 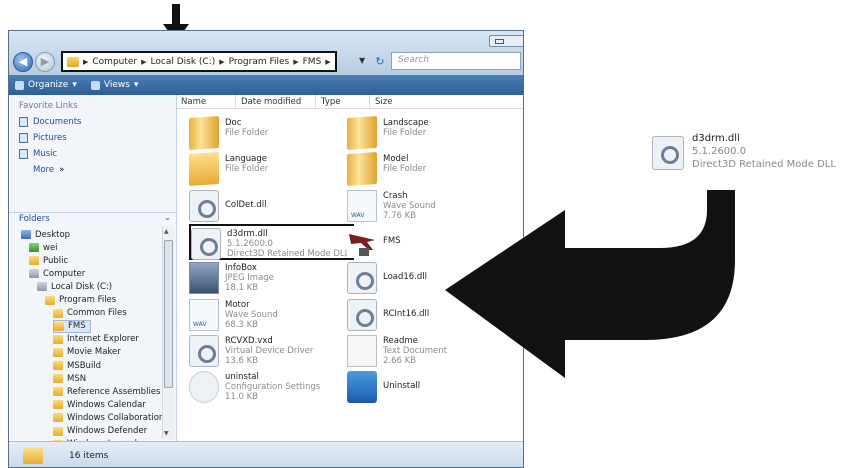 What do you see at coordinates (23, 122) in the screenshot?
I see `documents-icon` at bounding box center [23, 122].